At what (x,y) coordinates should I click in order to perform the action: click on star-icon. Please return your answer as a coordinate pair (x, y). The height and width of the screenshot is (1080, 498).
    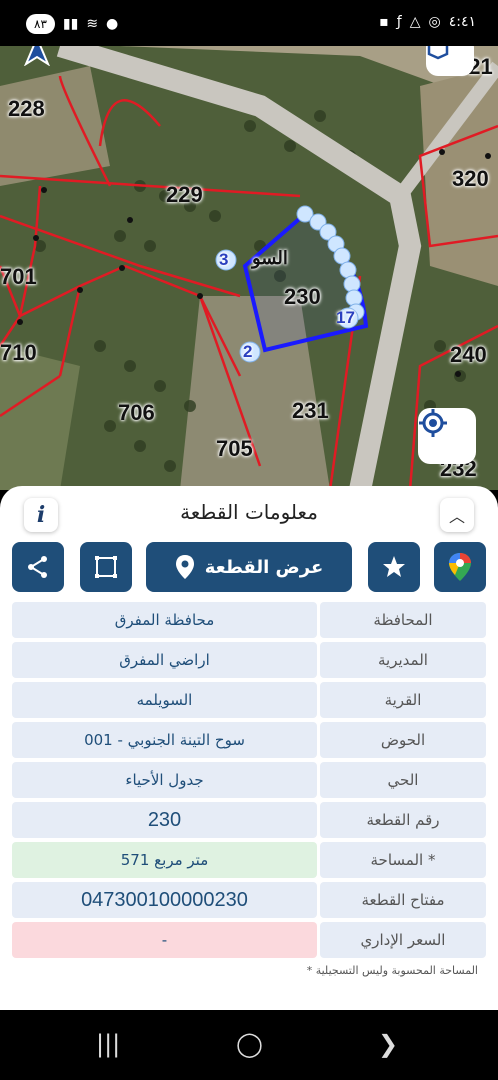
    Looking at the image, I should click on (394, 566).